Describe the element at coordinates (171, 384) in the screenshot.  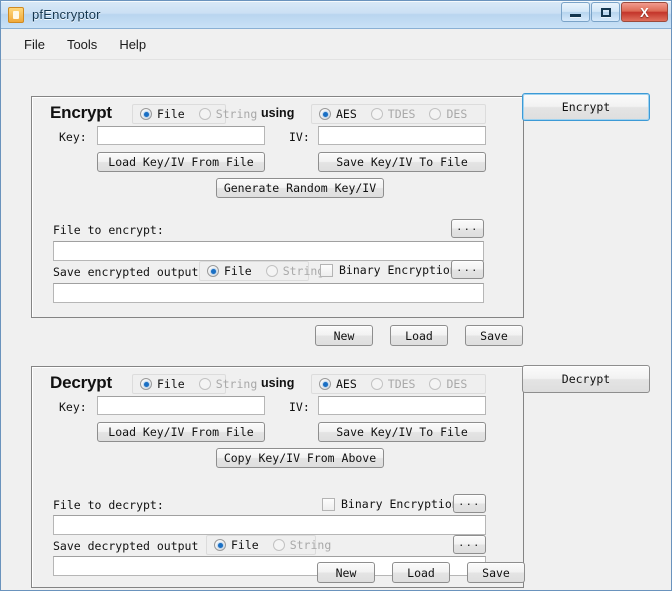
I see `decrypt-mode-file-label: File` at that location.